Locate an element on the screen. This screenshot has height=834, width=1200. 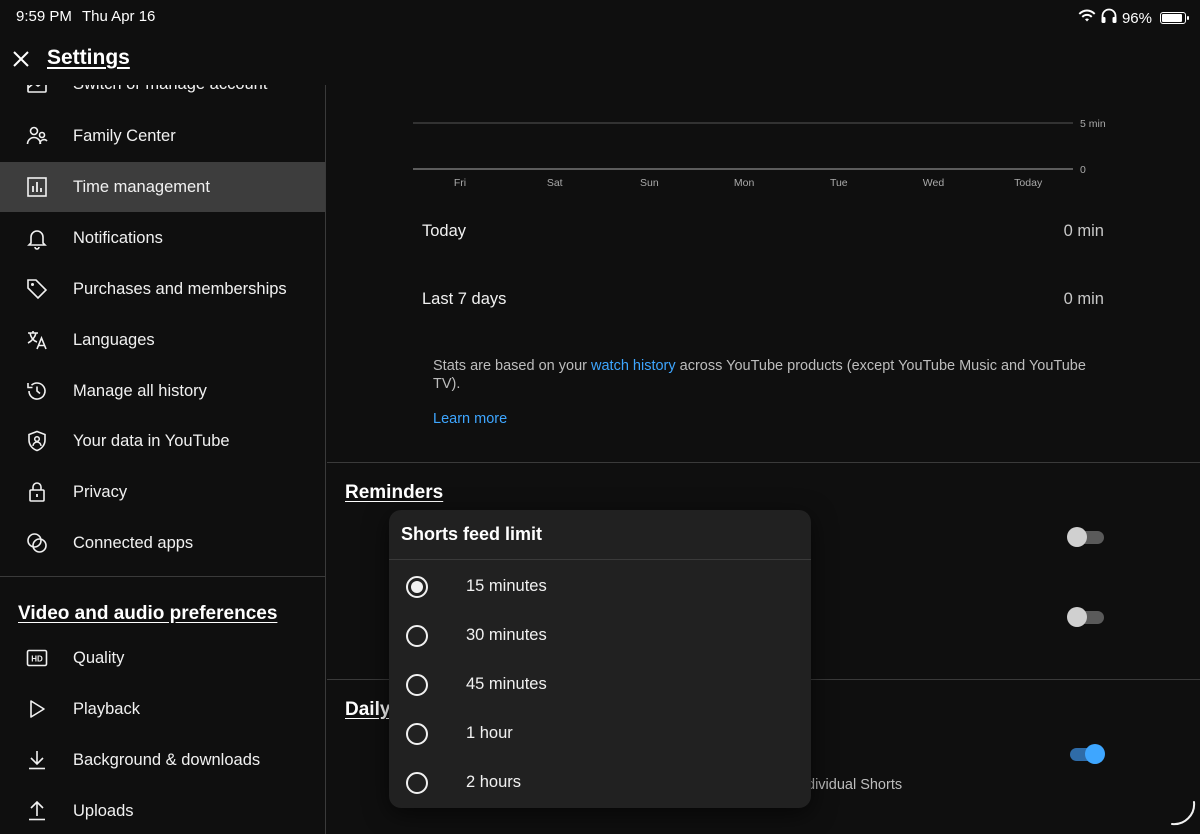
family-icon is located at coordinates (37, 136).